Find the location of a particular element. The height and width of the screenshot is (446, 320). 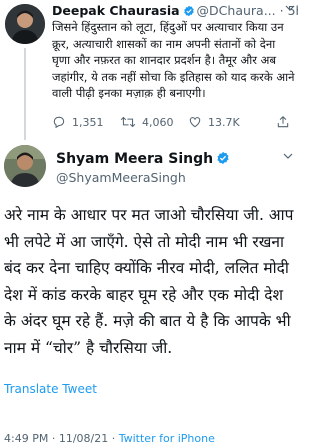

like-button: 13.7K is located at coordinates (214, 122).